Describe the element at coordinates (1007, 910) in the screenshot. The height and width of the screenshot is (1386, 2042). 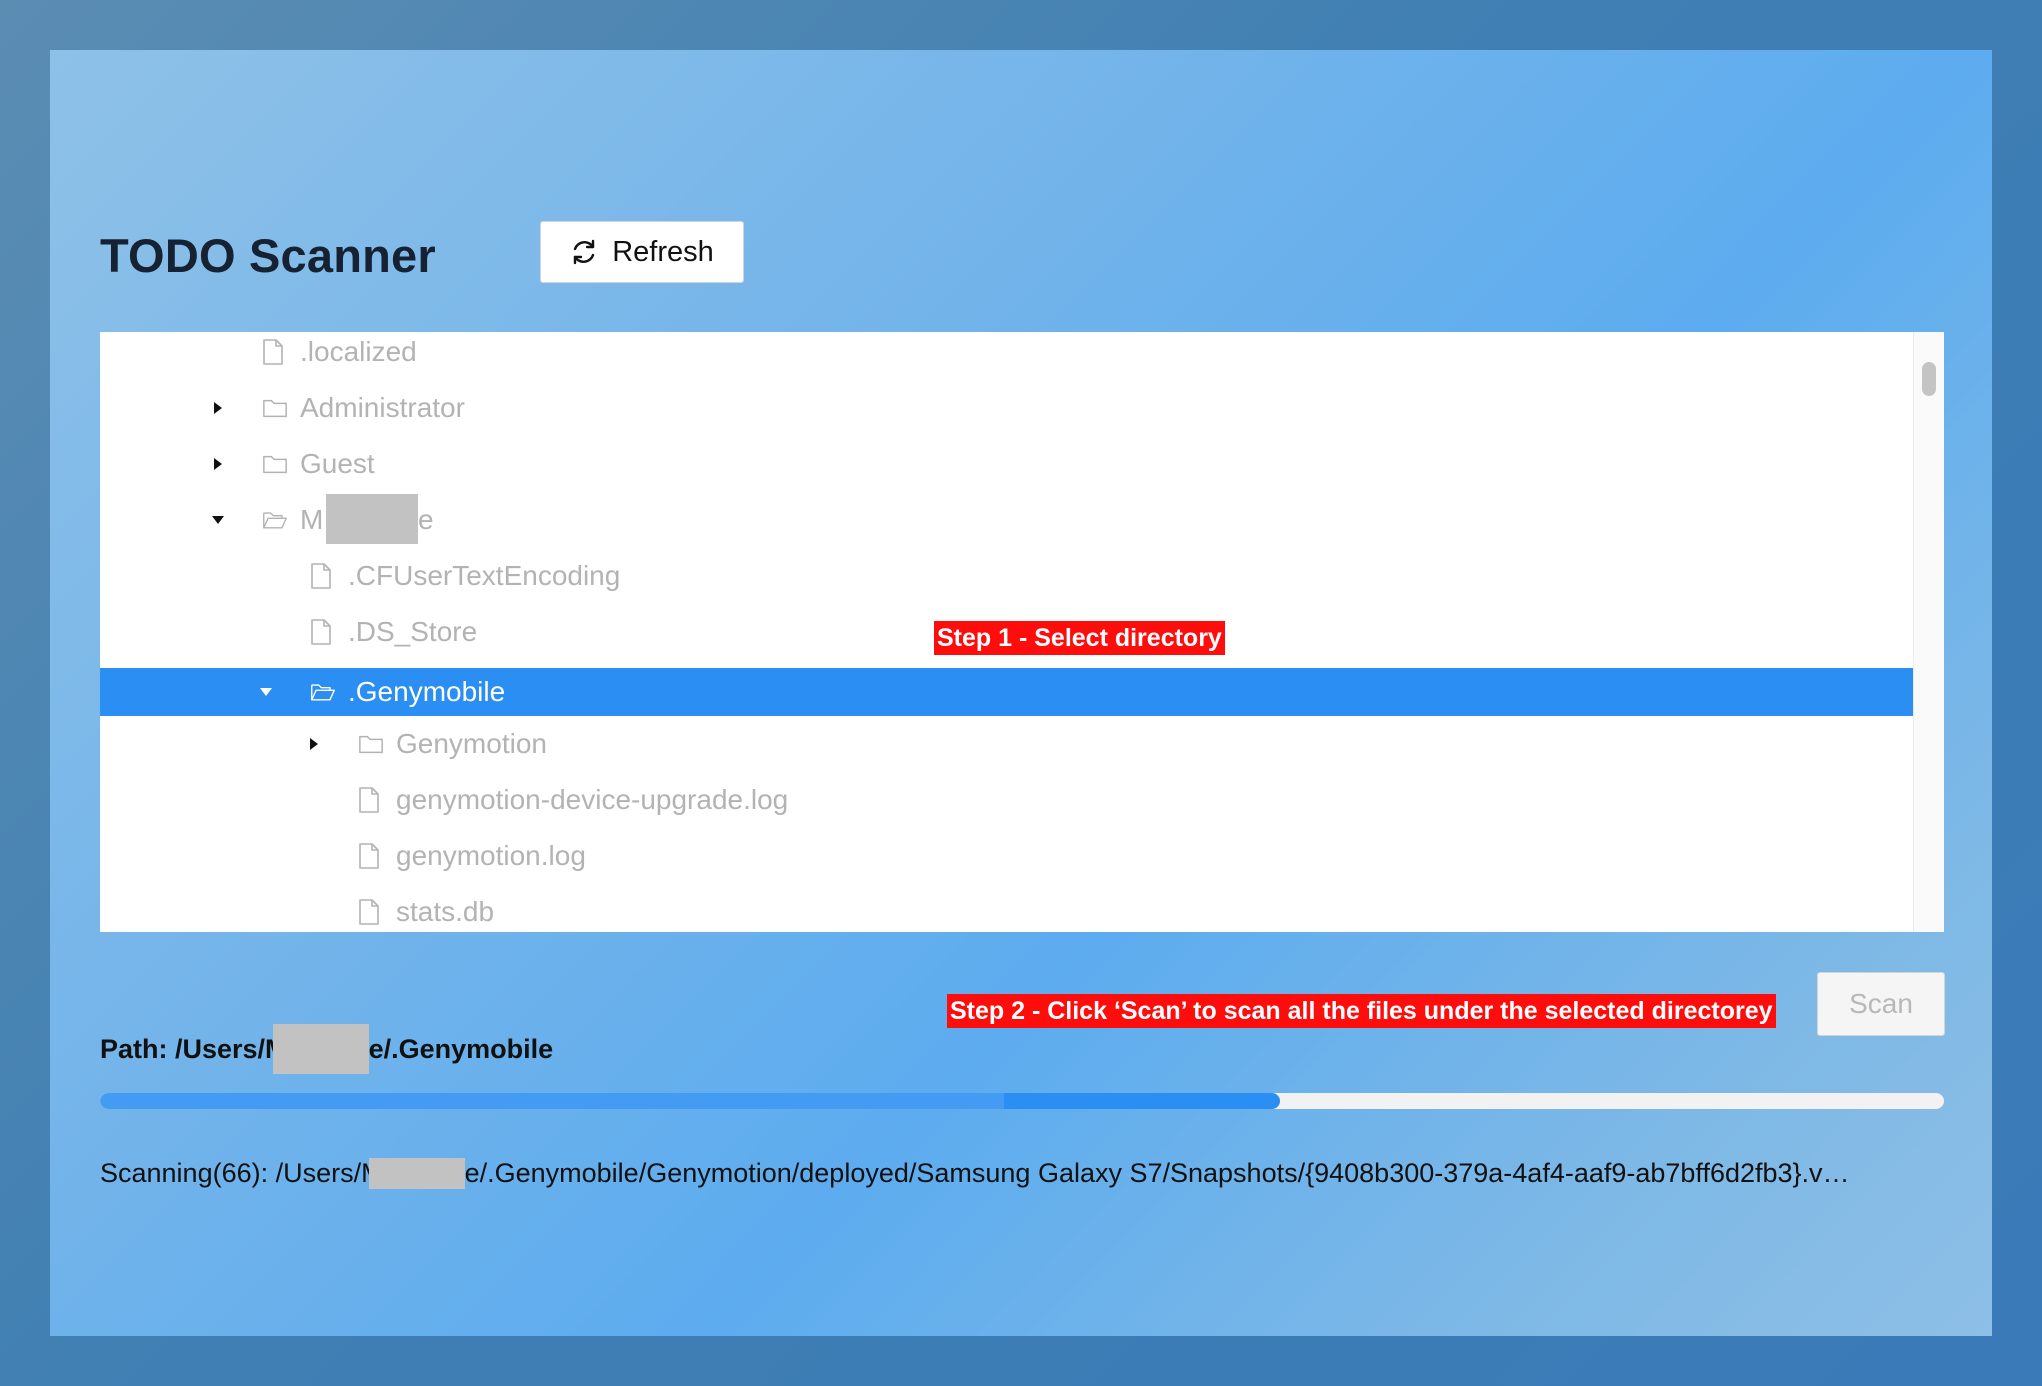
I see `tree-file-row: stats.db` at that location.